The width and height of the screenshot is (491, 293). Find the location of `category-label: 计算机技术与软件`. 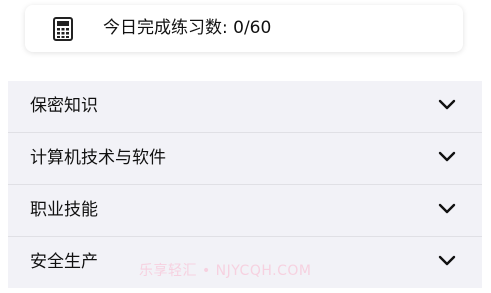

category-label: 计算机技术与软件 is located at coordinates (98, 158).